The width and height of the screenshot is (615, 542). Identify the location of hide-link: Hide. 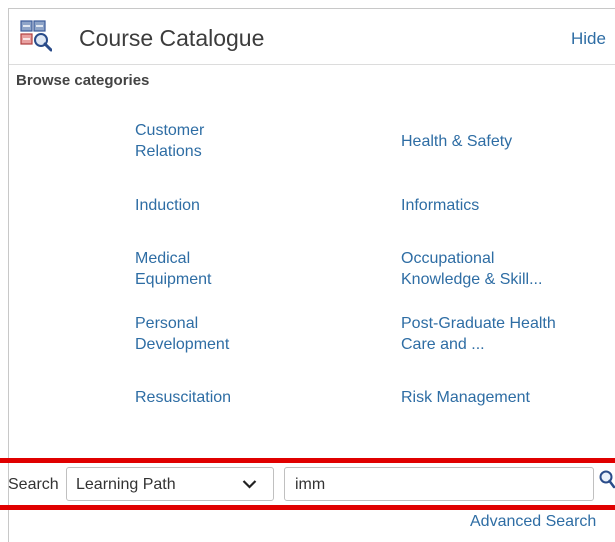
(588, 39).